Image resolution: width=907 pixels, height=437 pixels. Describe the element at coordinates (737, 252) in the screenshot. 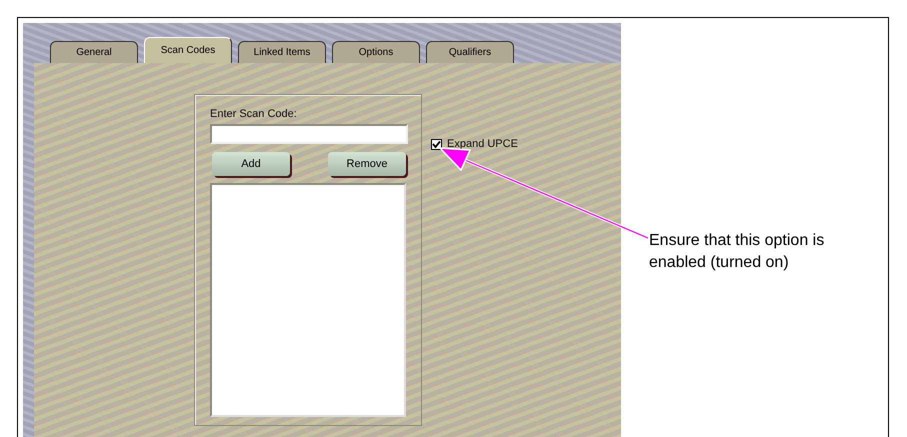

I see `callout-text: Ensure that this option is enabled (turned on)` at that location.